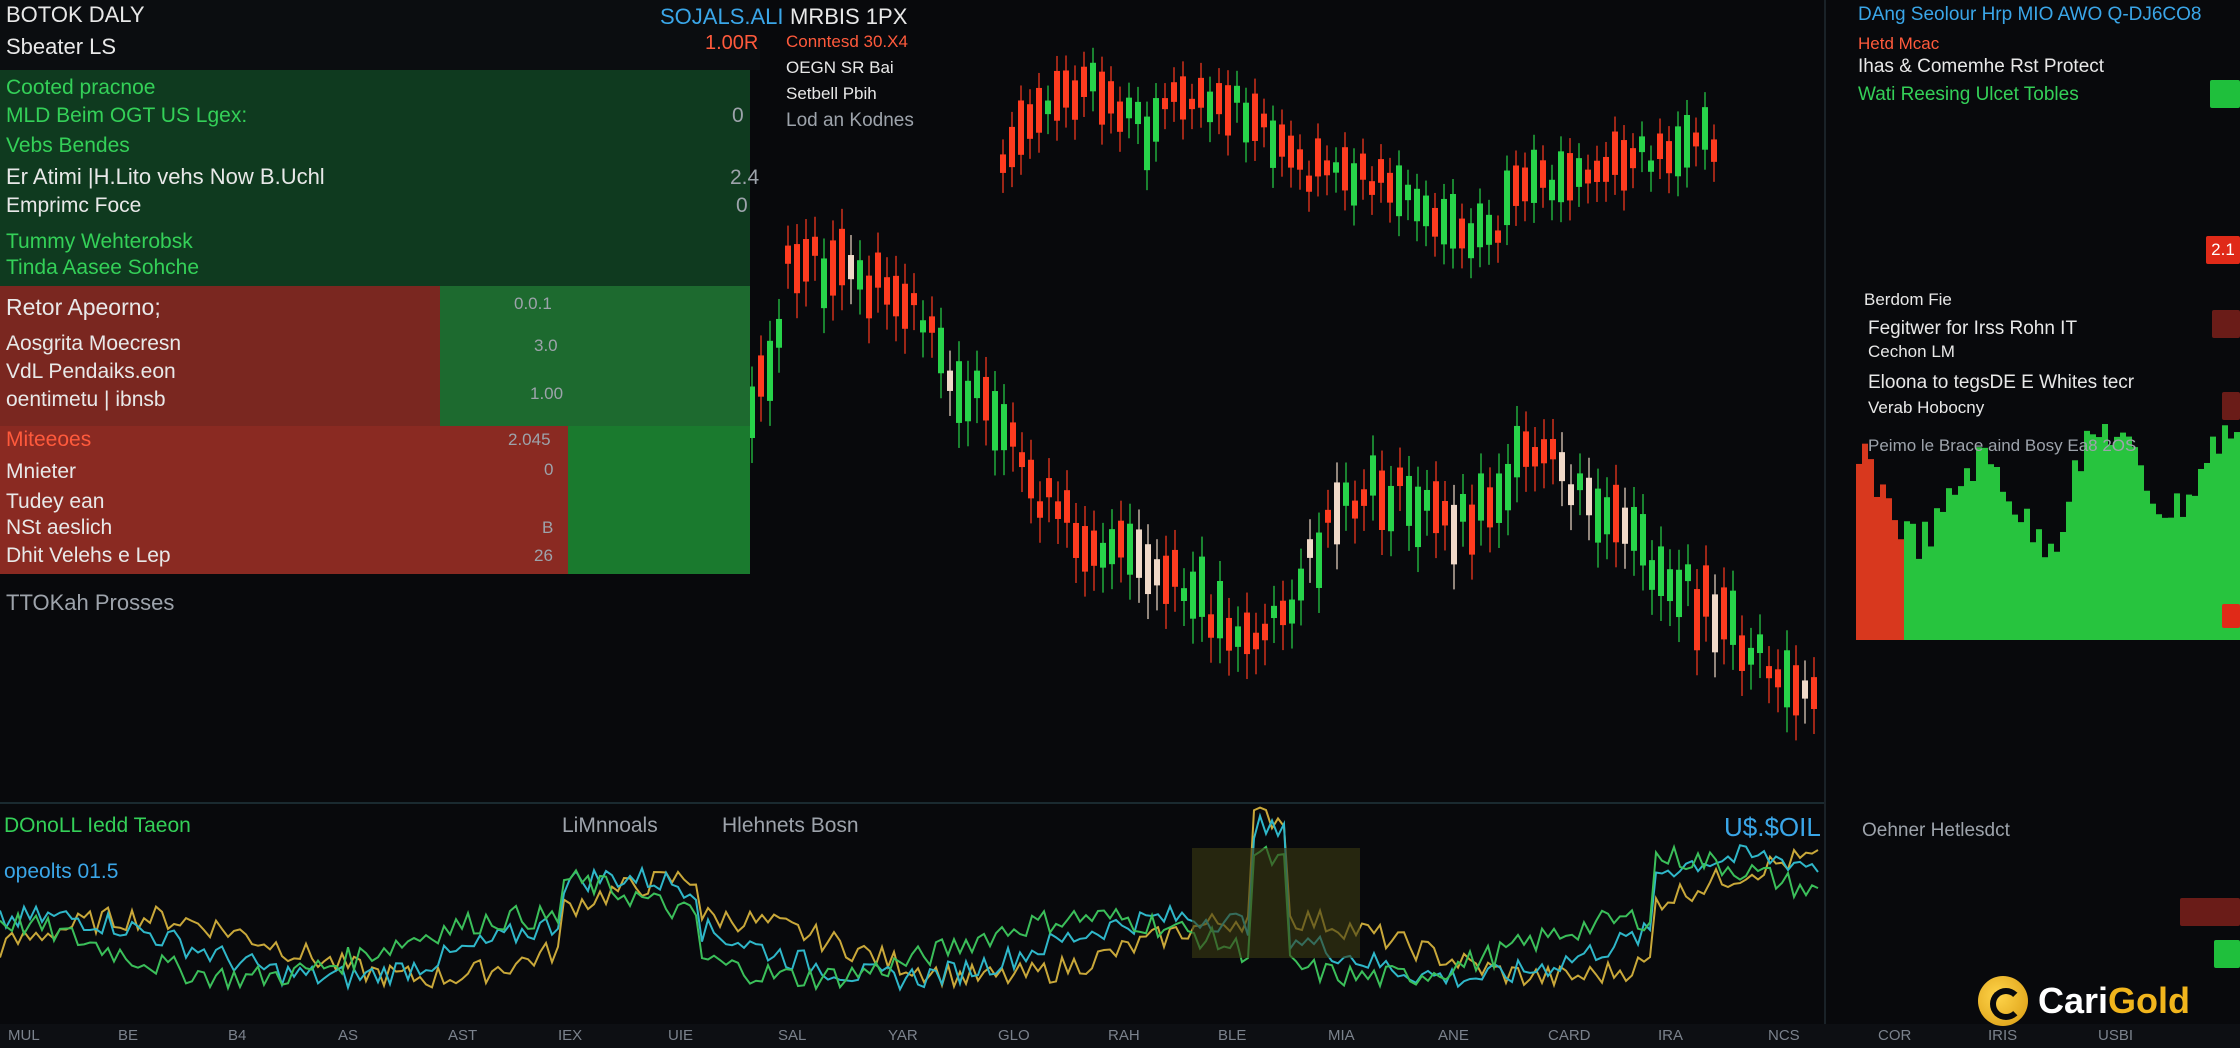 Image resolution: width=2240 pixels, height=1048 pixels. What do you see at coordinates (165, 177) in the screenshot?
I see `watchlist-row: Er Atimi |H.Lito vehs Now B.Uchl` at bounding box center [165, 177].